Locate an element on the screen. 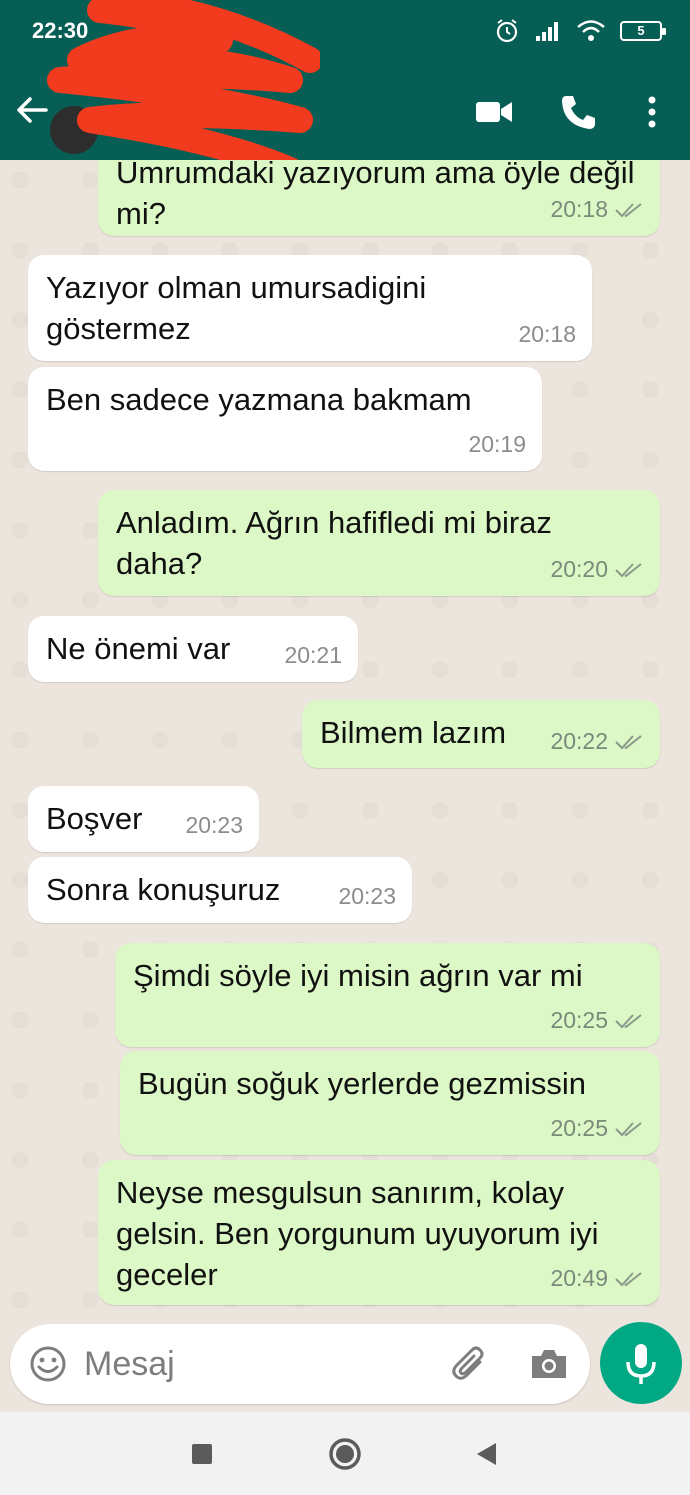 This screenshot has width=690, height=1495. nav-circle-icon is located at coordinates (345, 1454).